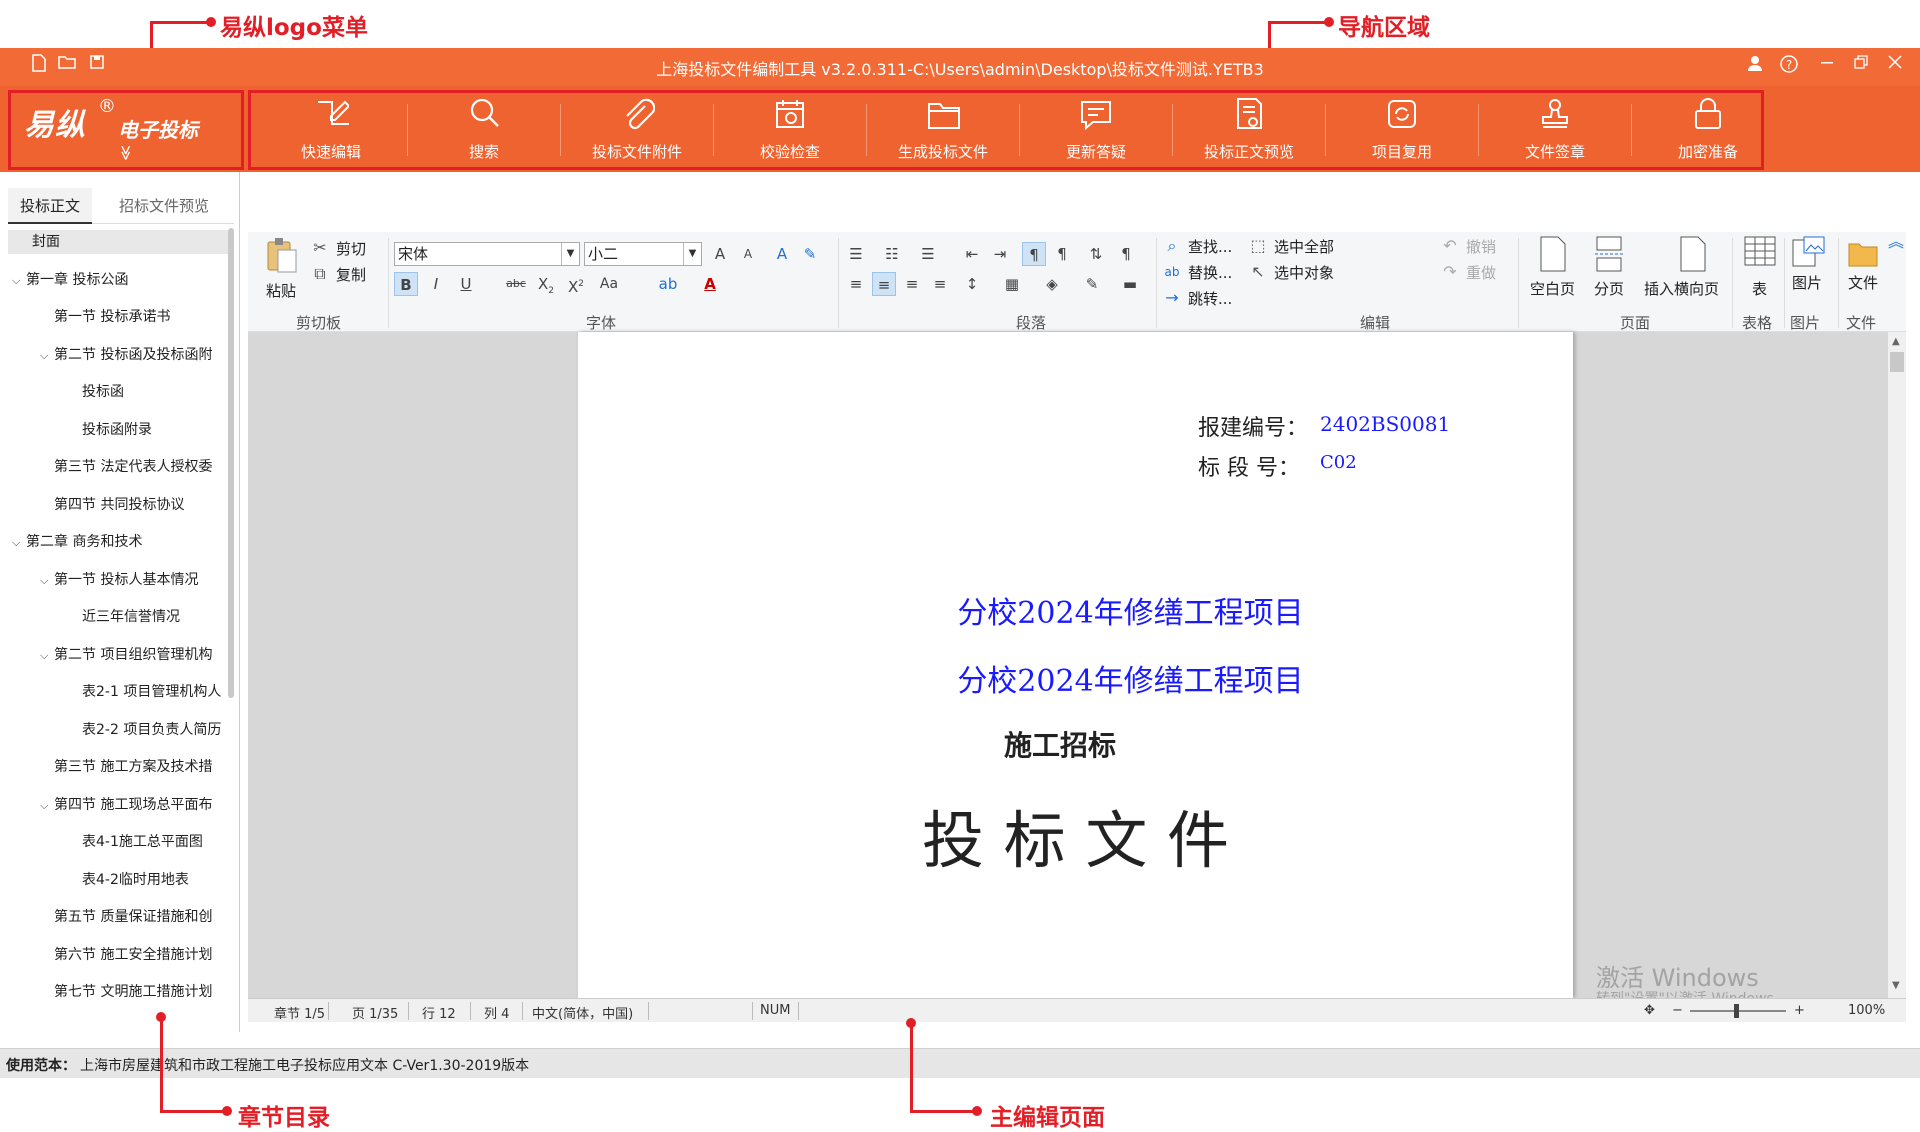  Describe the element at coordinates (1000, 254) in the screenshot. I see `increase-indent-icon: ⇥` at that location.